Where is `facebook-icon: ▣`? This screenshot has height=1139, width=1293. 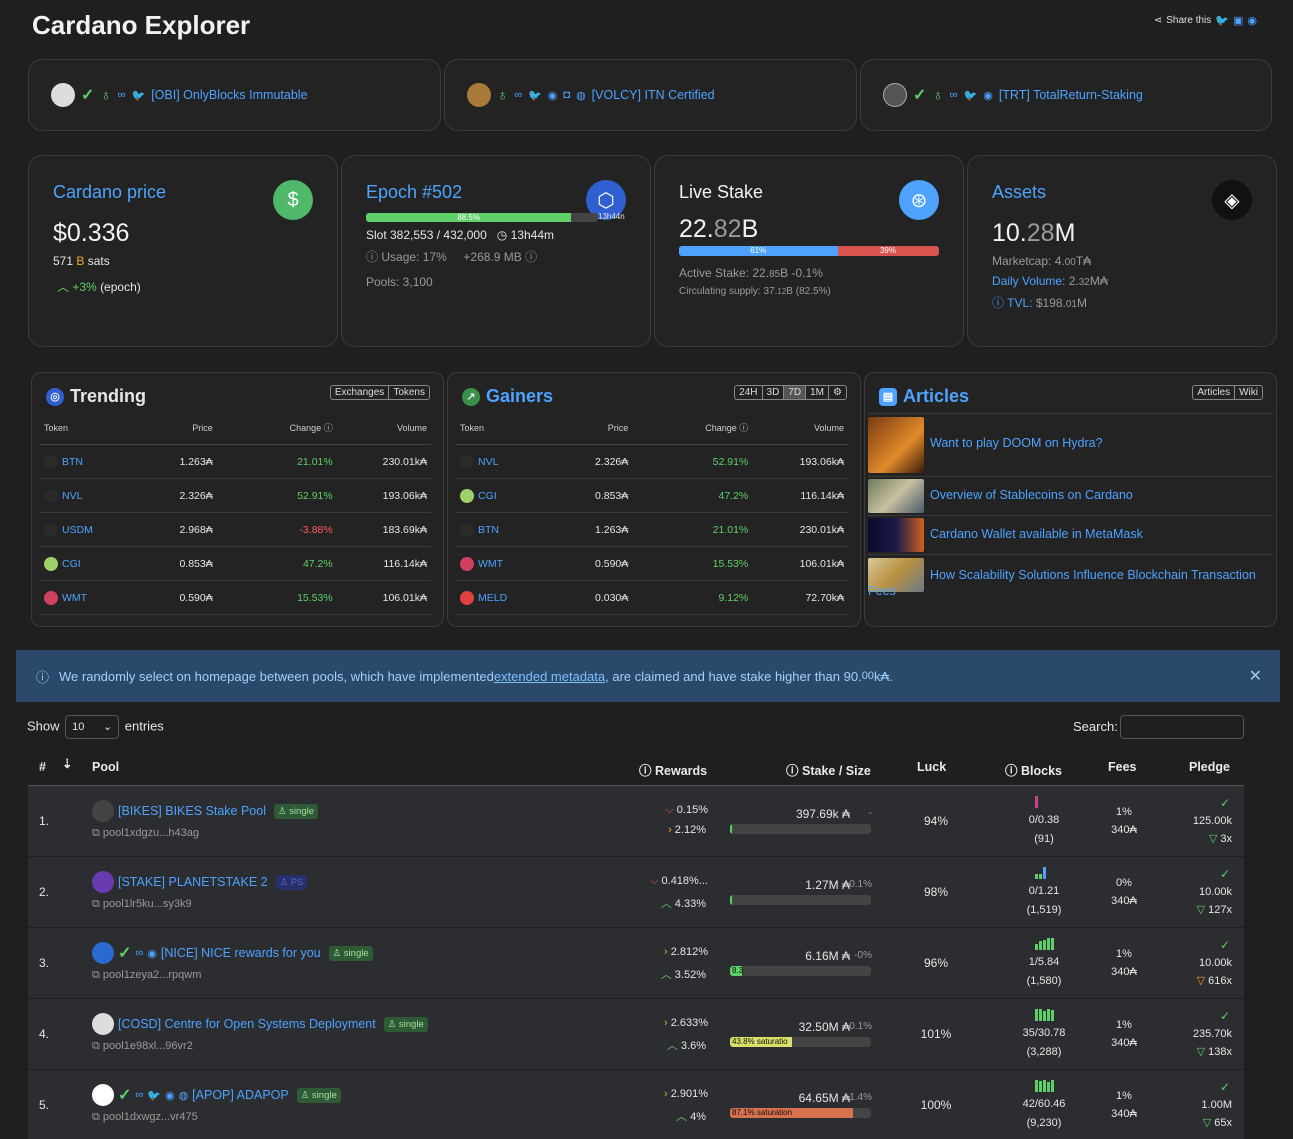 facebook-icon: ▣ is located at coordinates (1238, 20).